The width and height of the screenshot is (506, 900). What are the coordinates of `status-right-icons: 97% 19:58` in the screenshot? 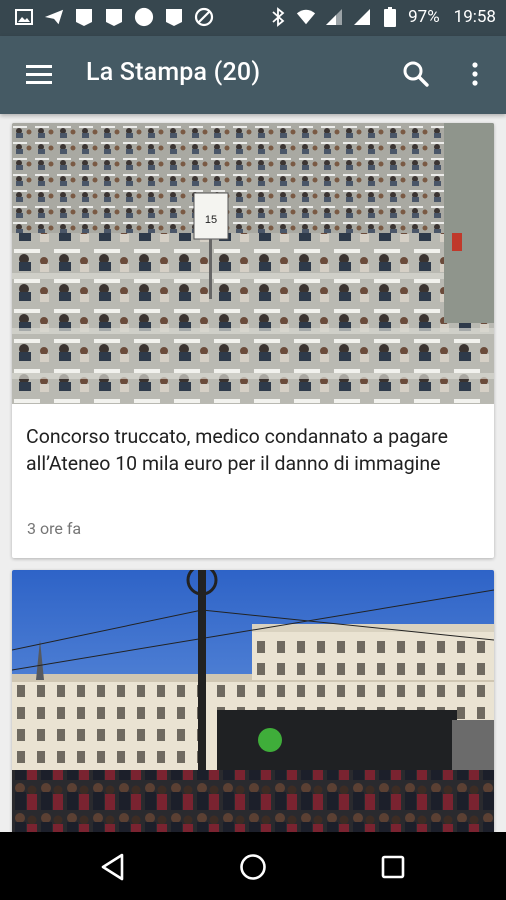 It's located at (382, 17).